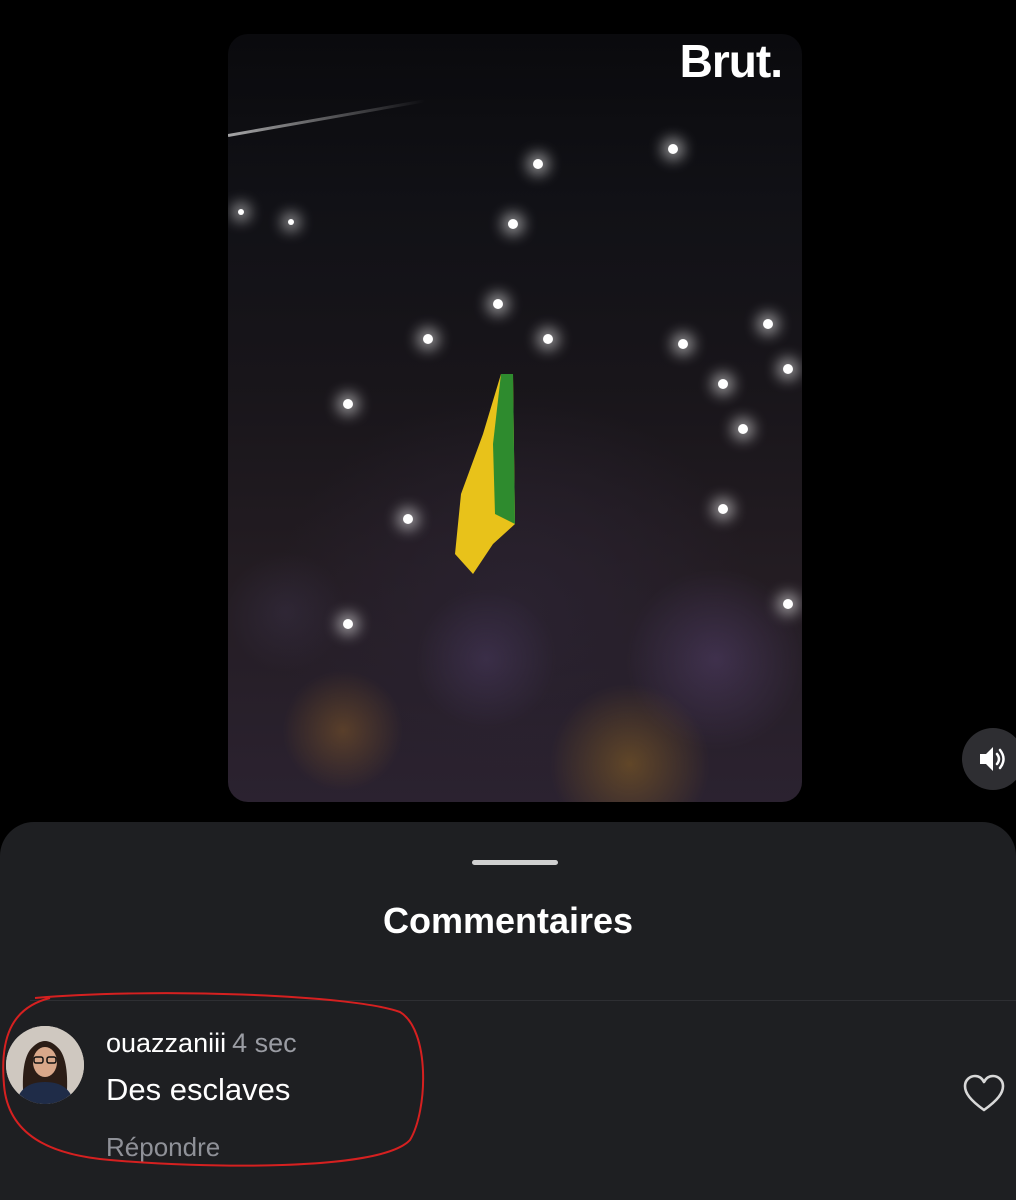 Image resolution: width=1016 pixels, height=1200 pixels. I want to click on comment-username: ouazzaniii, so click(166, 1043).